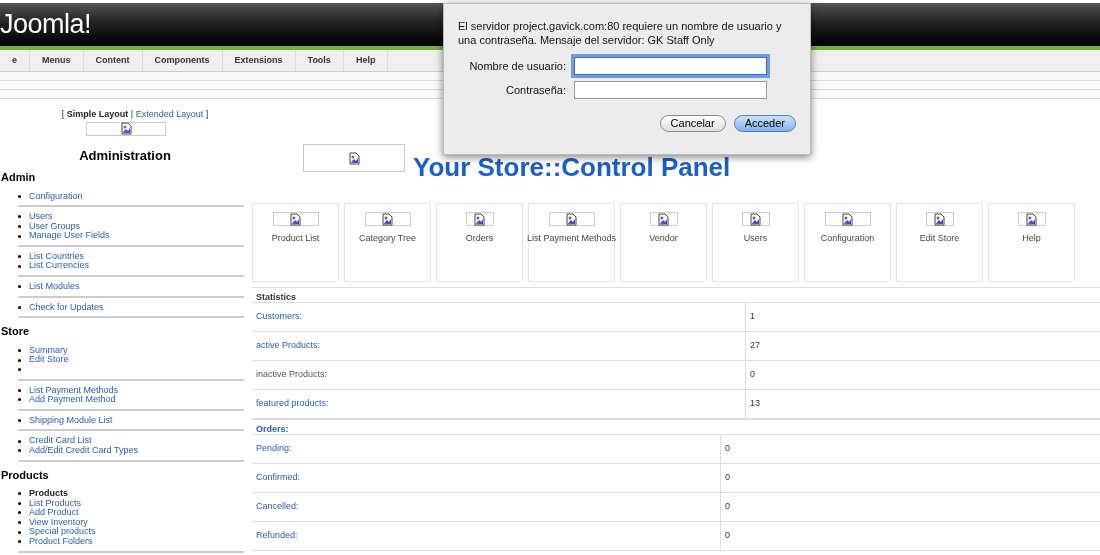 The image size is (1100, 555). I want to click on sidebar-link: List Currencies, so click(59, 266).